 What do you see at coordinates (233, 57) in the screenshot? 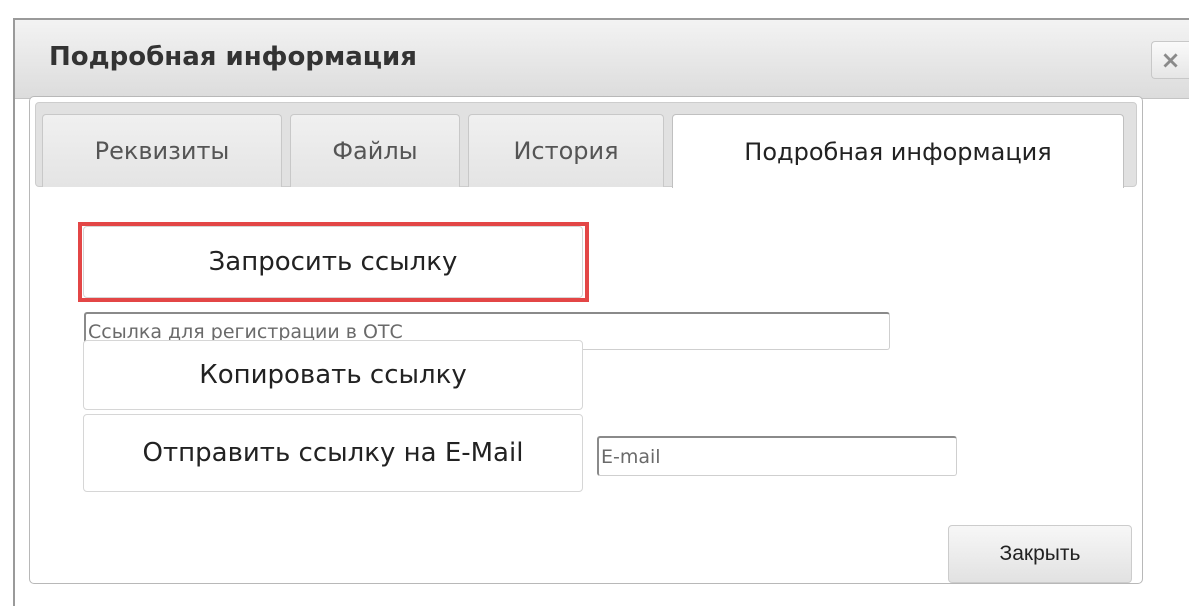
I see `dialog-title: Подробная информация` at bounding box center [233, 57].